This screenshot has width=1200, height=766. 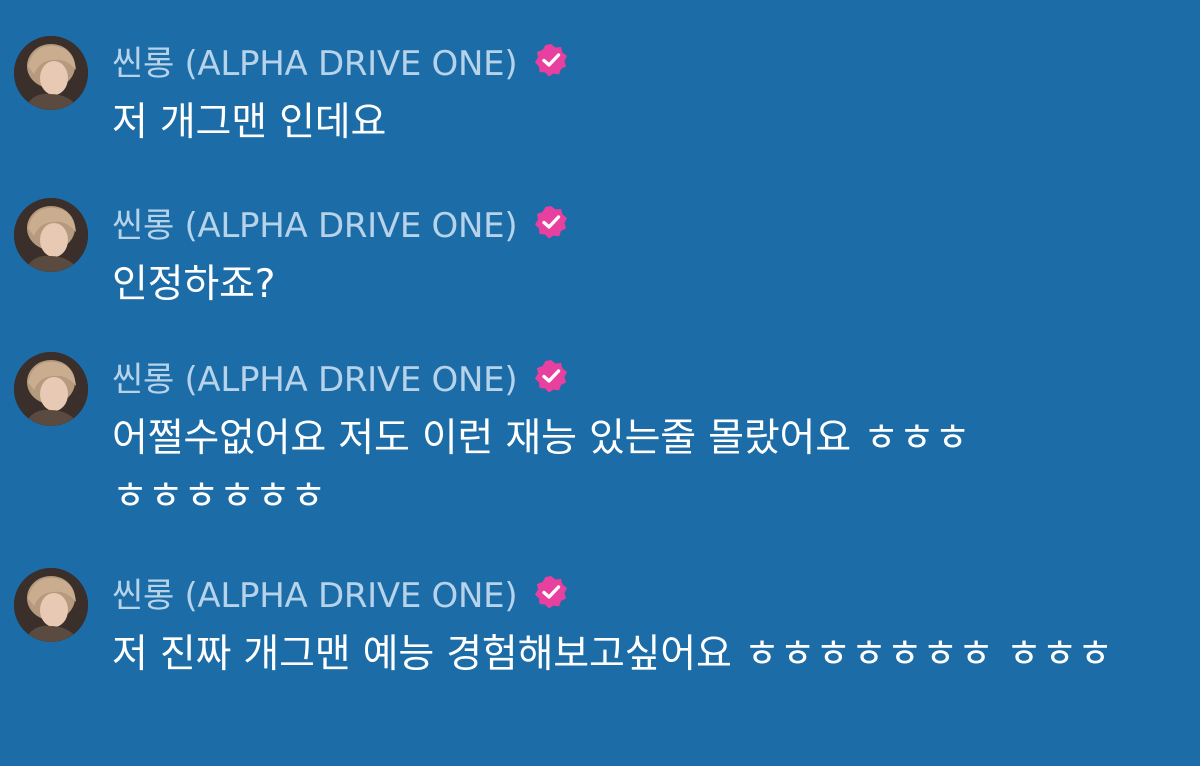 What do you see at coordinates (249, 122) in the screenshot?
I see `message-text: 저 개그맨 인데요` at bounding box center [249, 122].